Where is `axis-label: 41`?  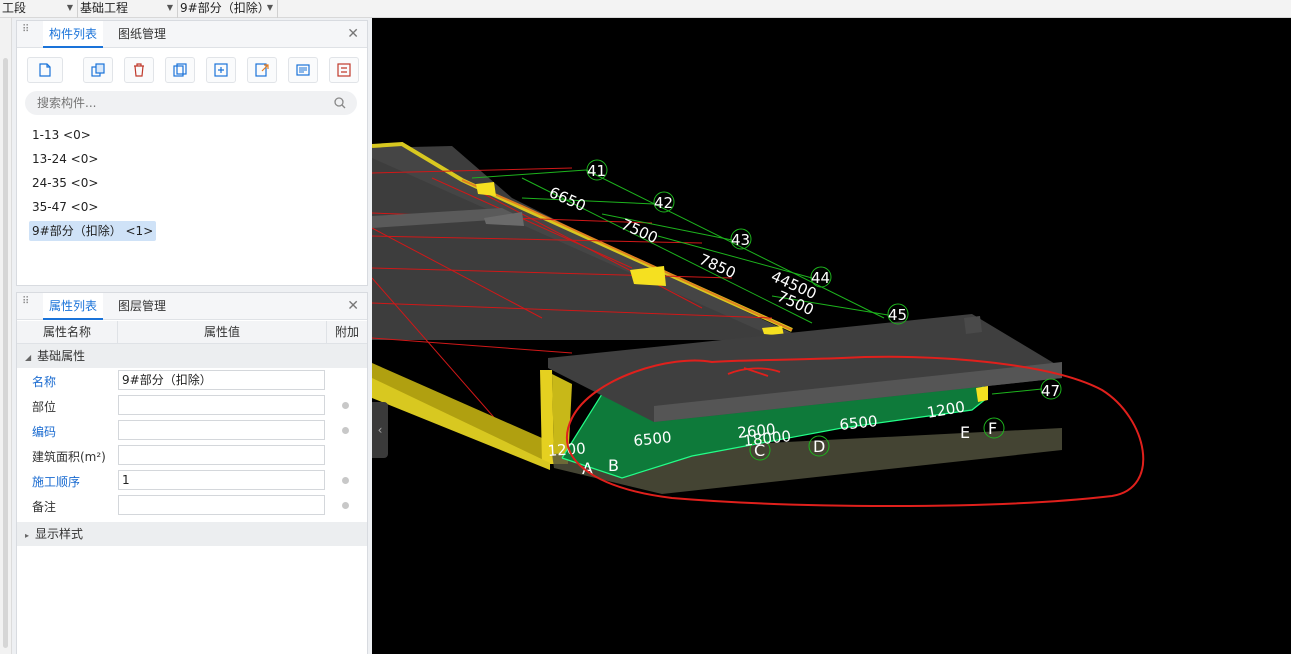 axis-label: 41 is located at coordinates (596, 171).